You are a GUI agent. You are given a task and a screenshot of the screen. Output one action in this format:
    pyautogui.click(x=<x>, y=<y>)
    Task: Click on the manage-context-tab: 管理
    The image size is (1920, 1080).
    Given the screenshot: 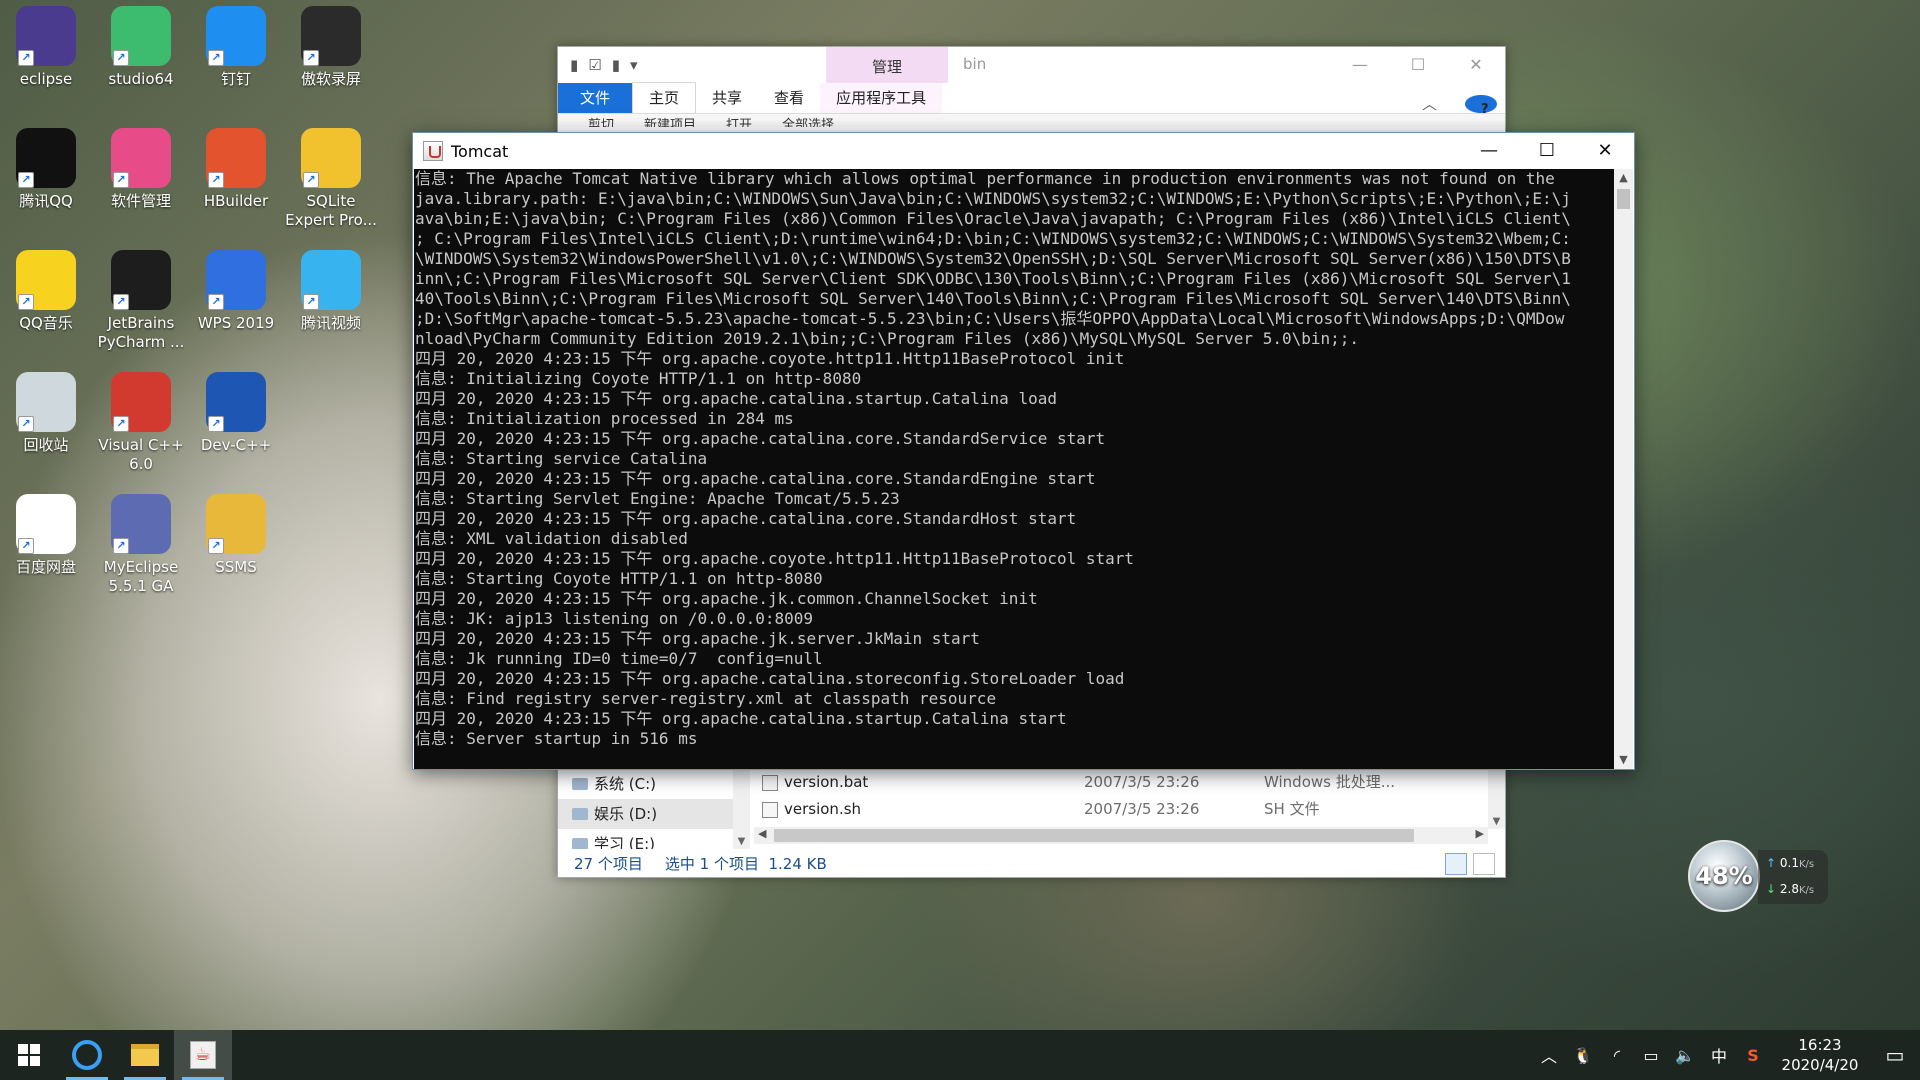 What is the action you would take?
    pyautogui.click(x=887, y=65)
    